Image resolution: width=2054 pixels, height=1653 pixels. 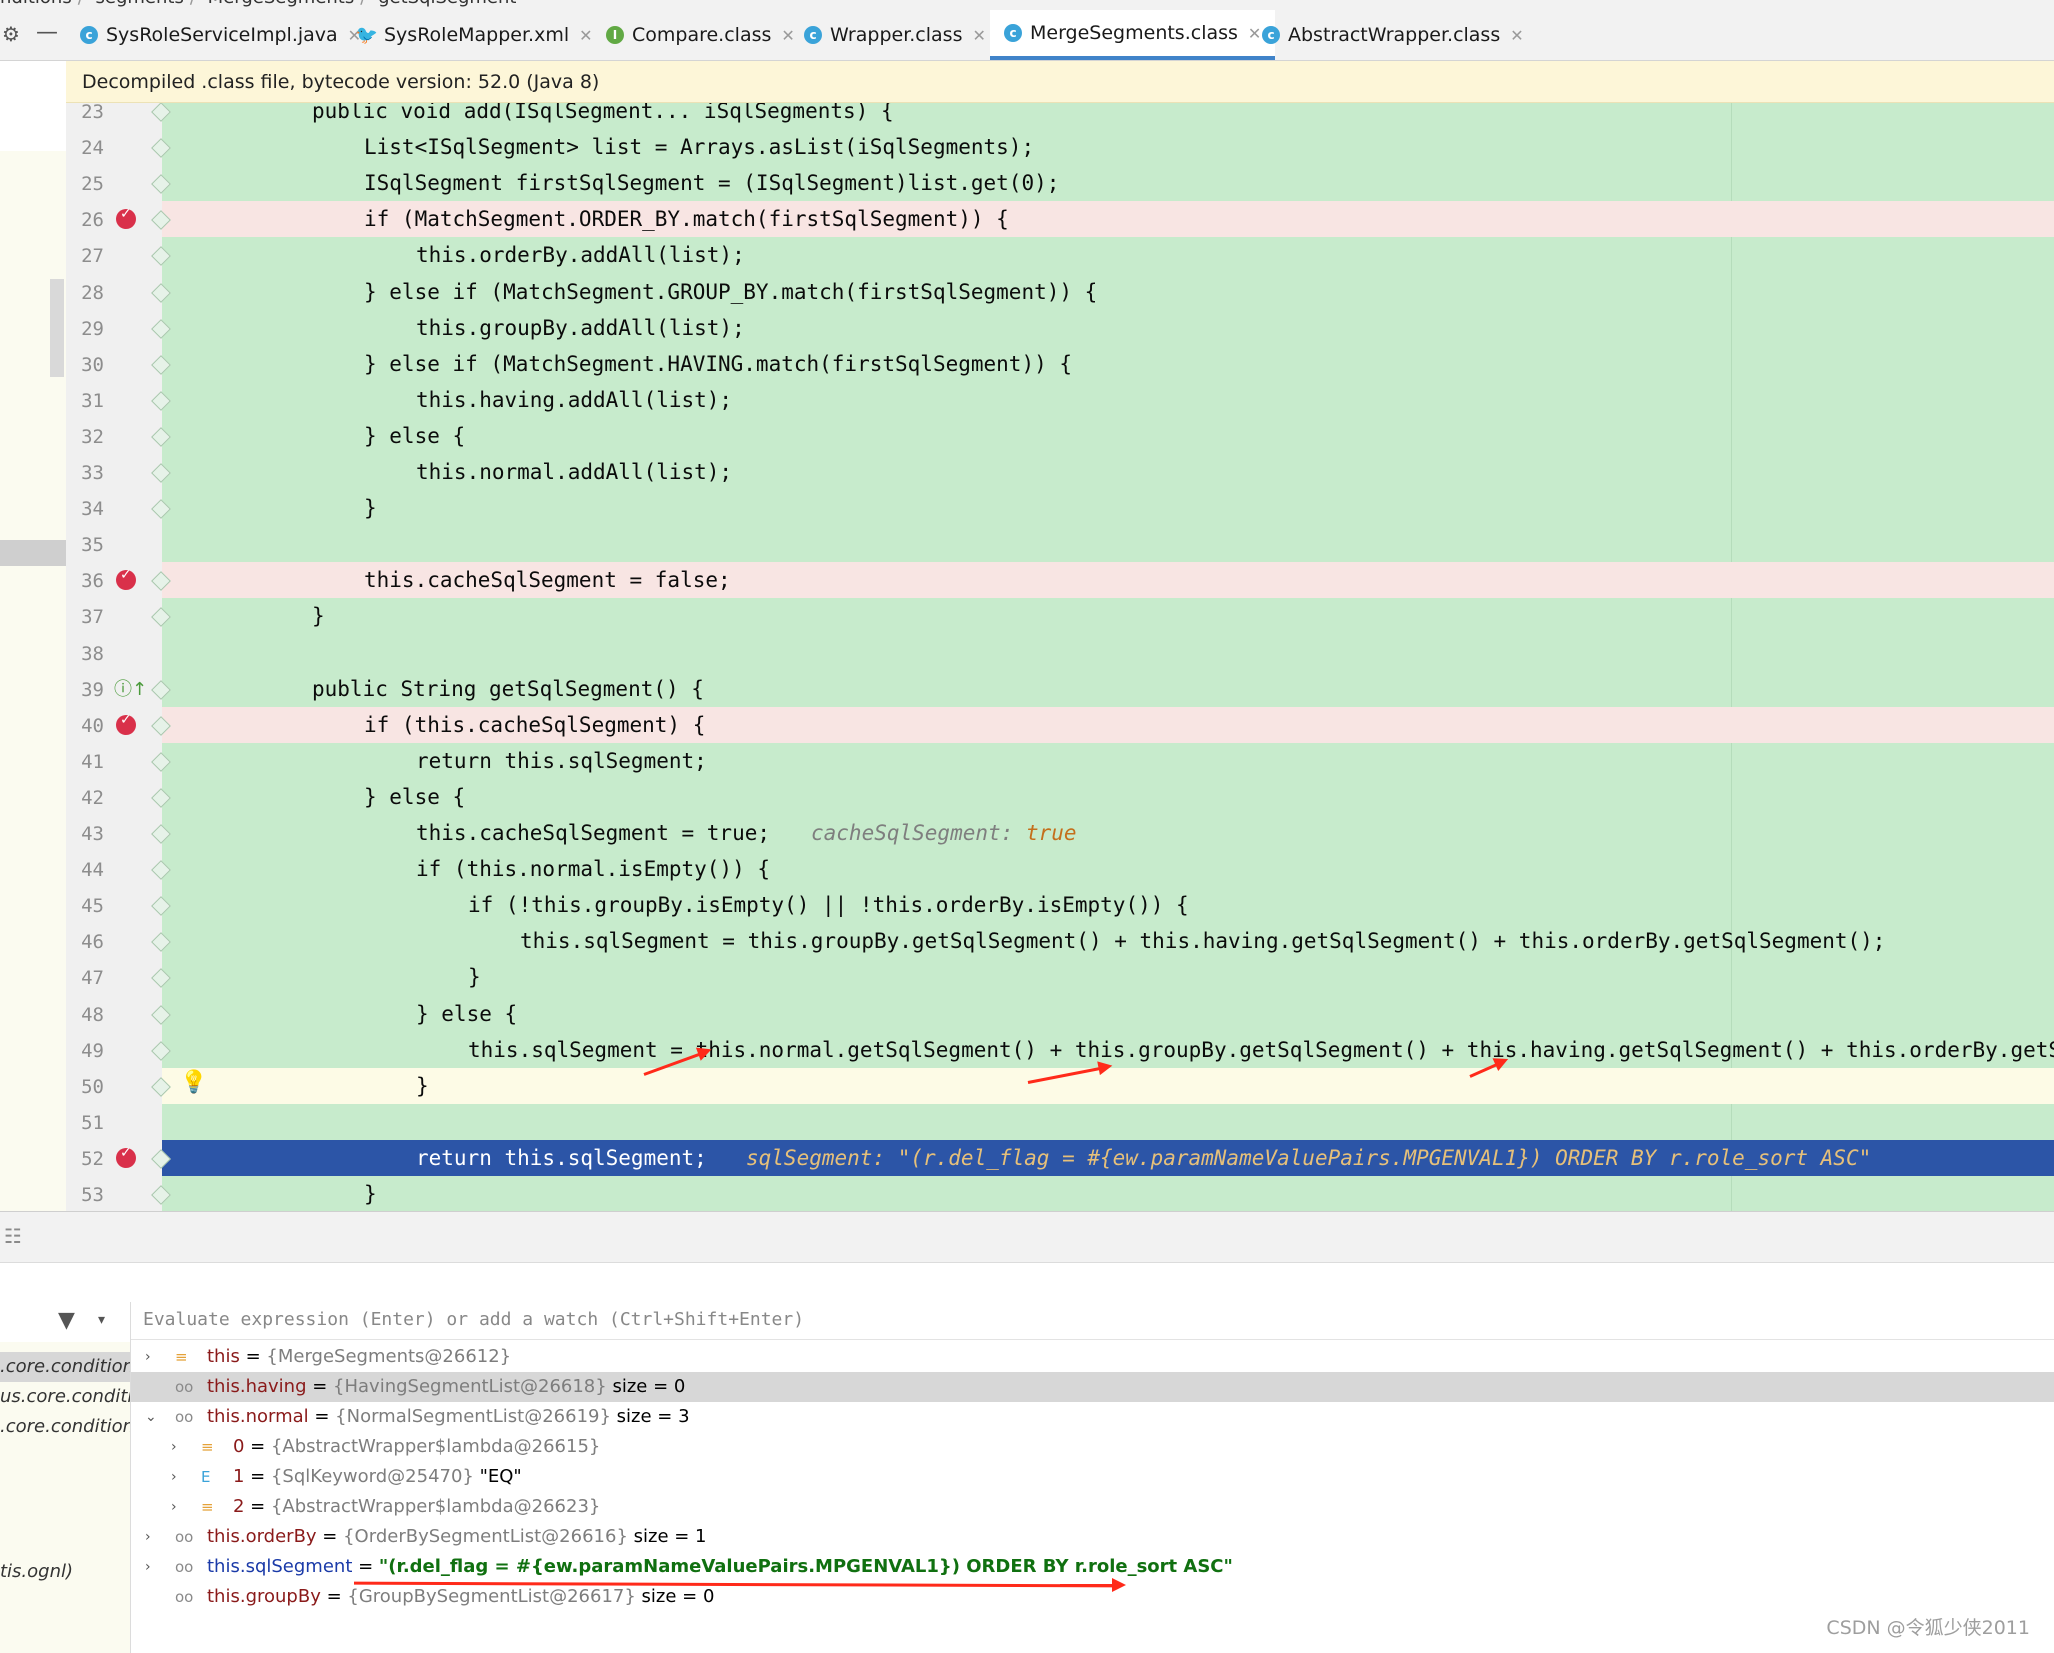 I want to click on variable-name: this.normal, so click(x=258, y=1416).